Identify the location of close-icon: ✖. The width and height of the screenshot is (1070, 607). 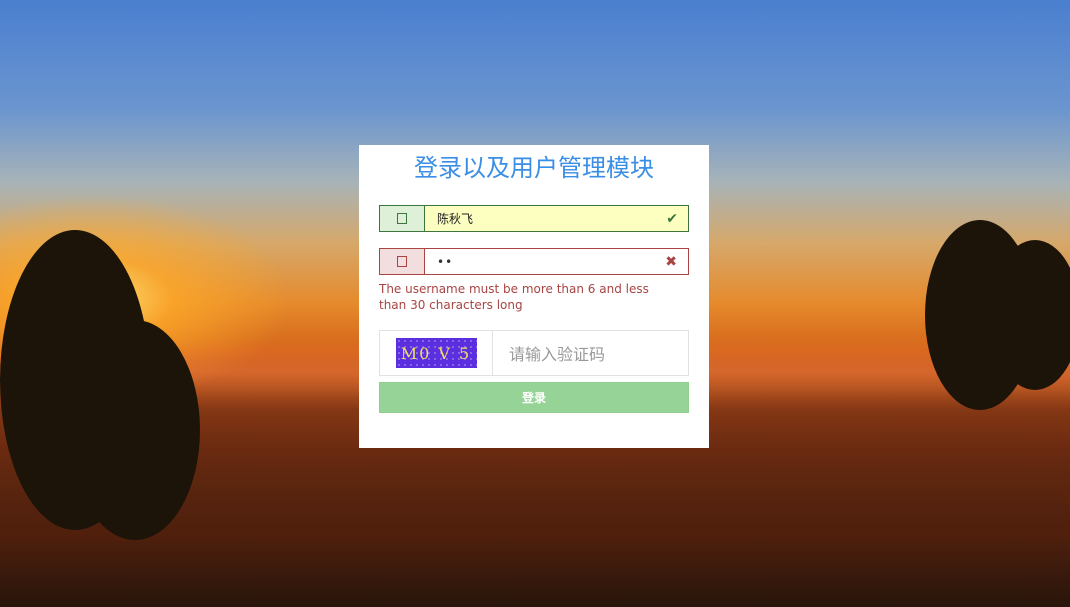
(671, 261).